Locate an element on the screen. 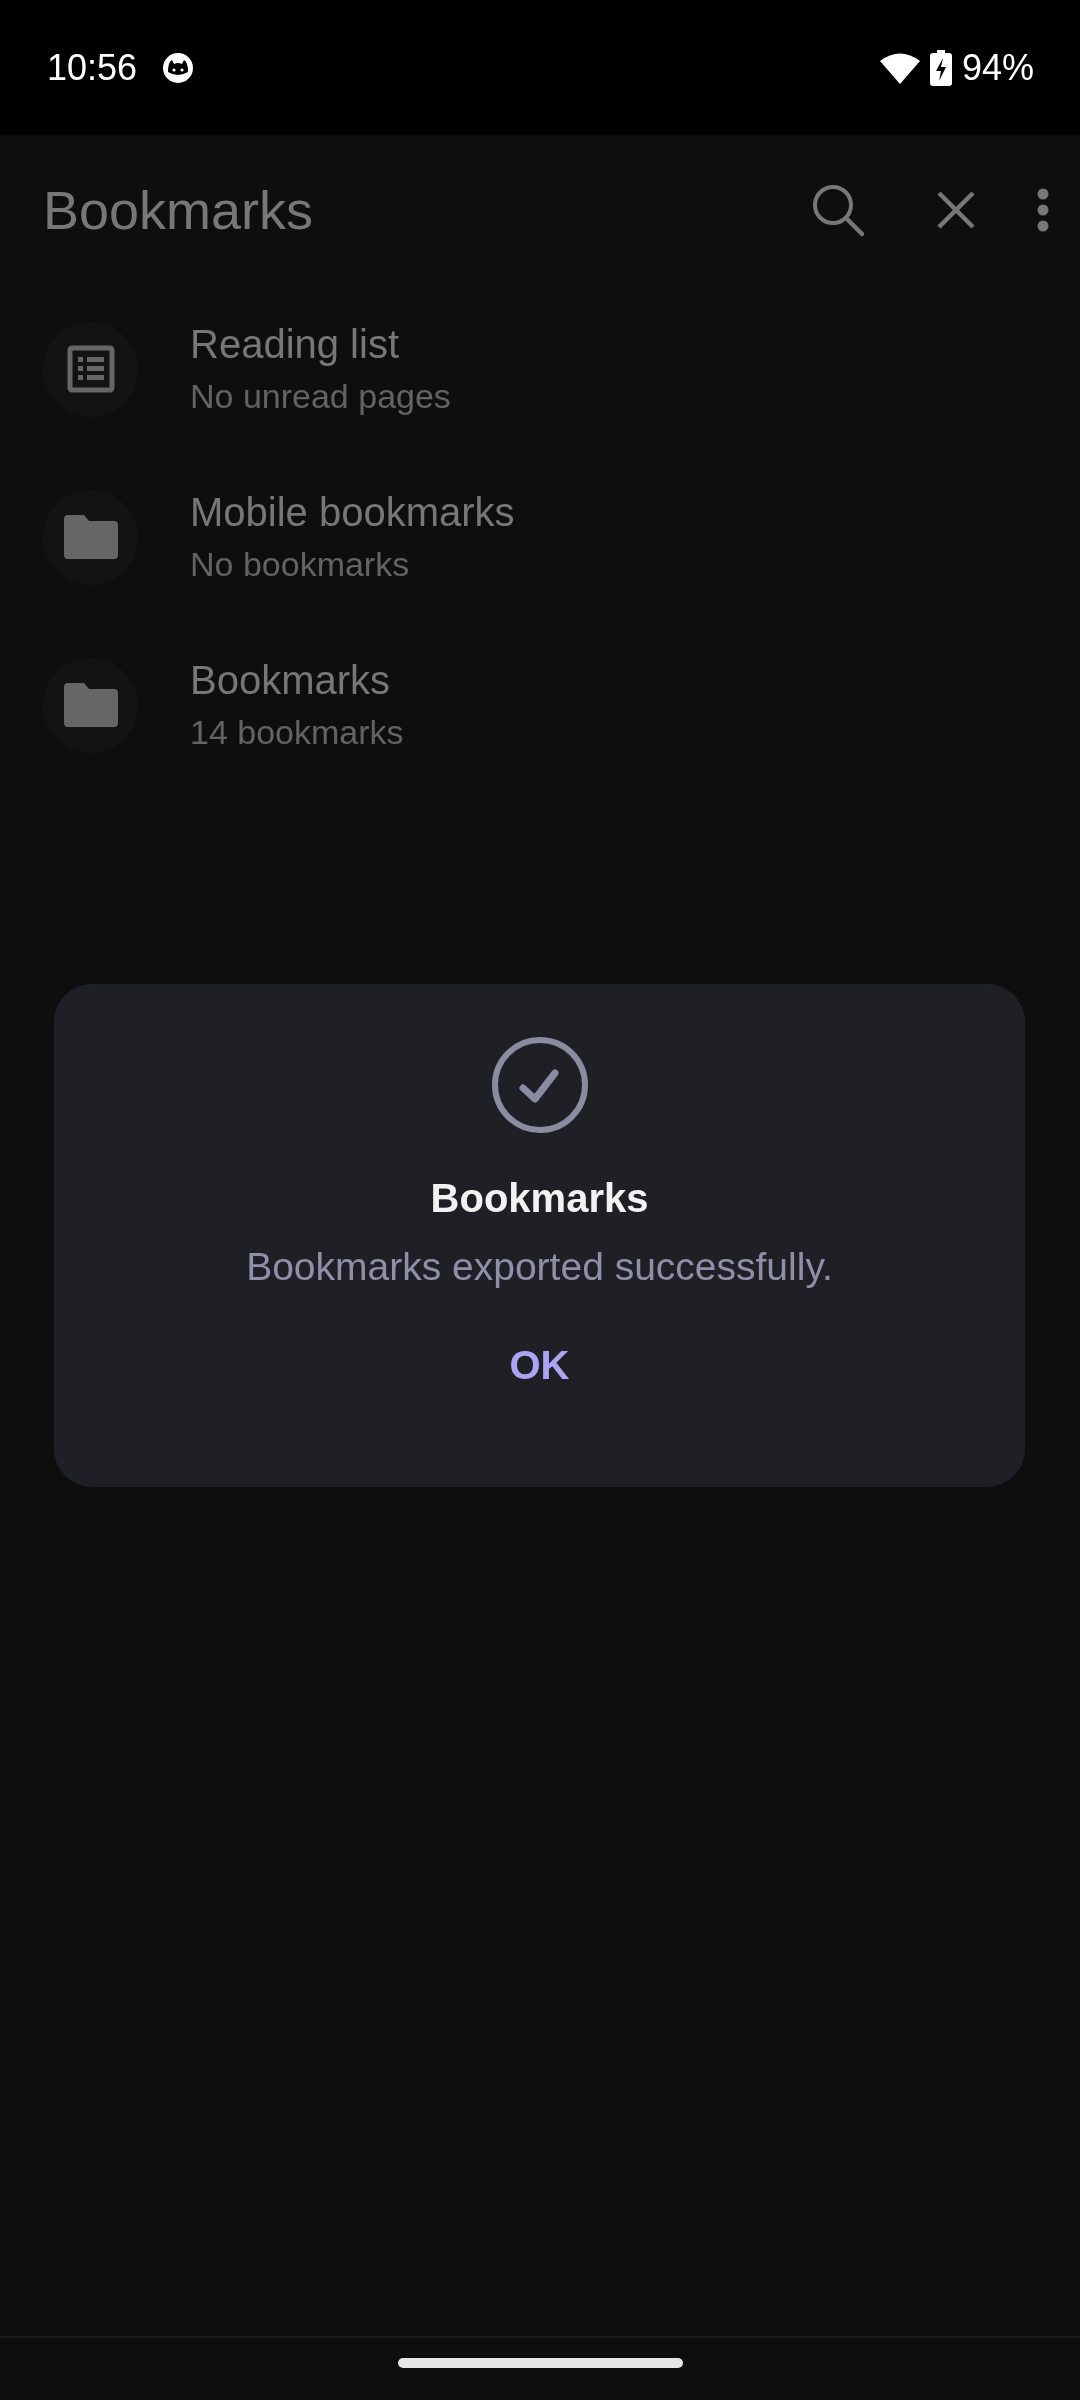 This screenshot has width=1080, height=2400. app-bar-title: Bookmarks is located at coordinates (179, 210).